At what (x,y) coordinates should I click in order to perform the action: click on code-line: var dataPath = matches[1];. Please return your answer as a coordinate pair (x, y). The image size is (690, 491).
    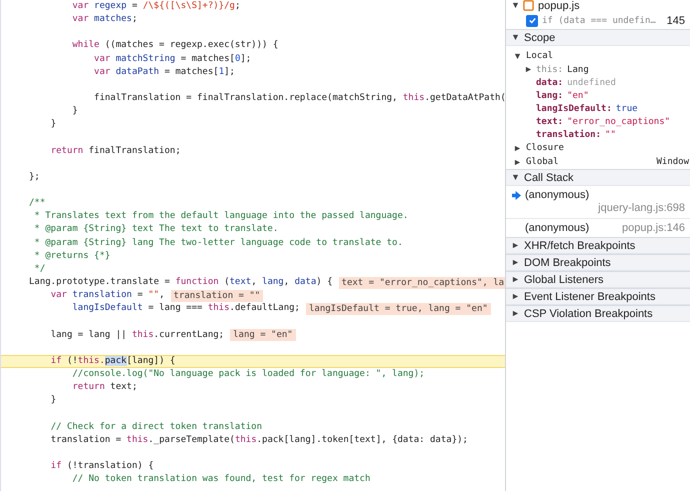
    Looking at the image, I should click on (164, 72).